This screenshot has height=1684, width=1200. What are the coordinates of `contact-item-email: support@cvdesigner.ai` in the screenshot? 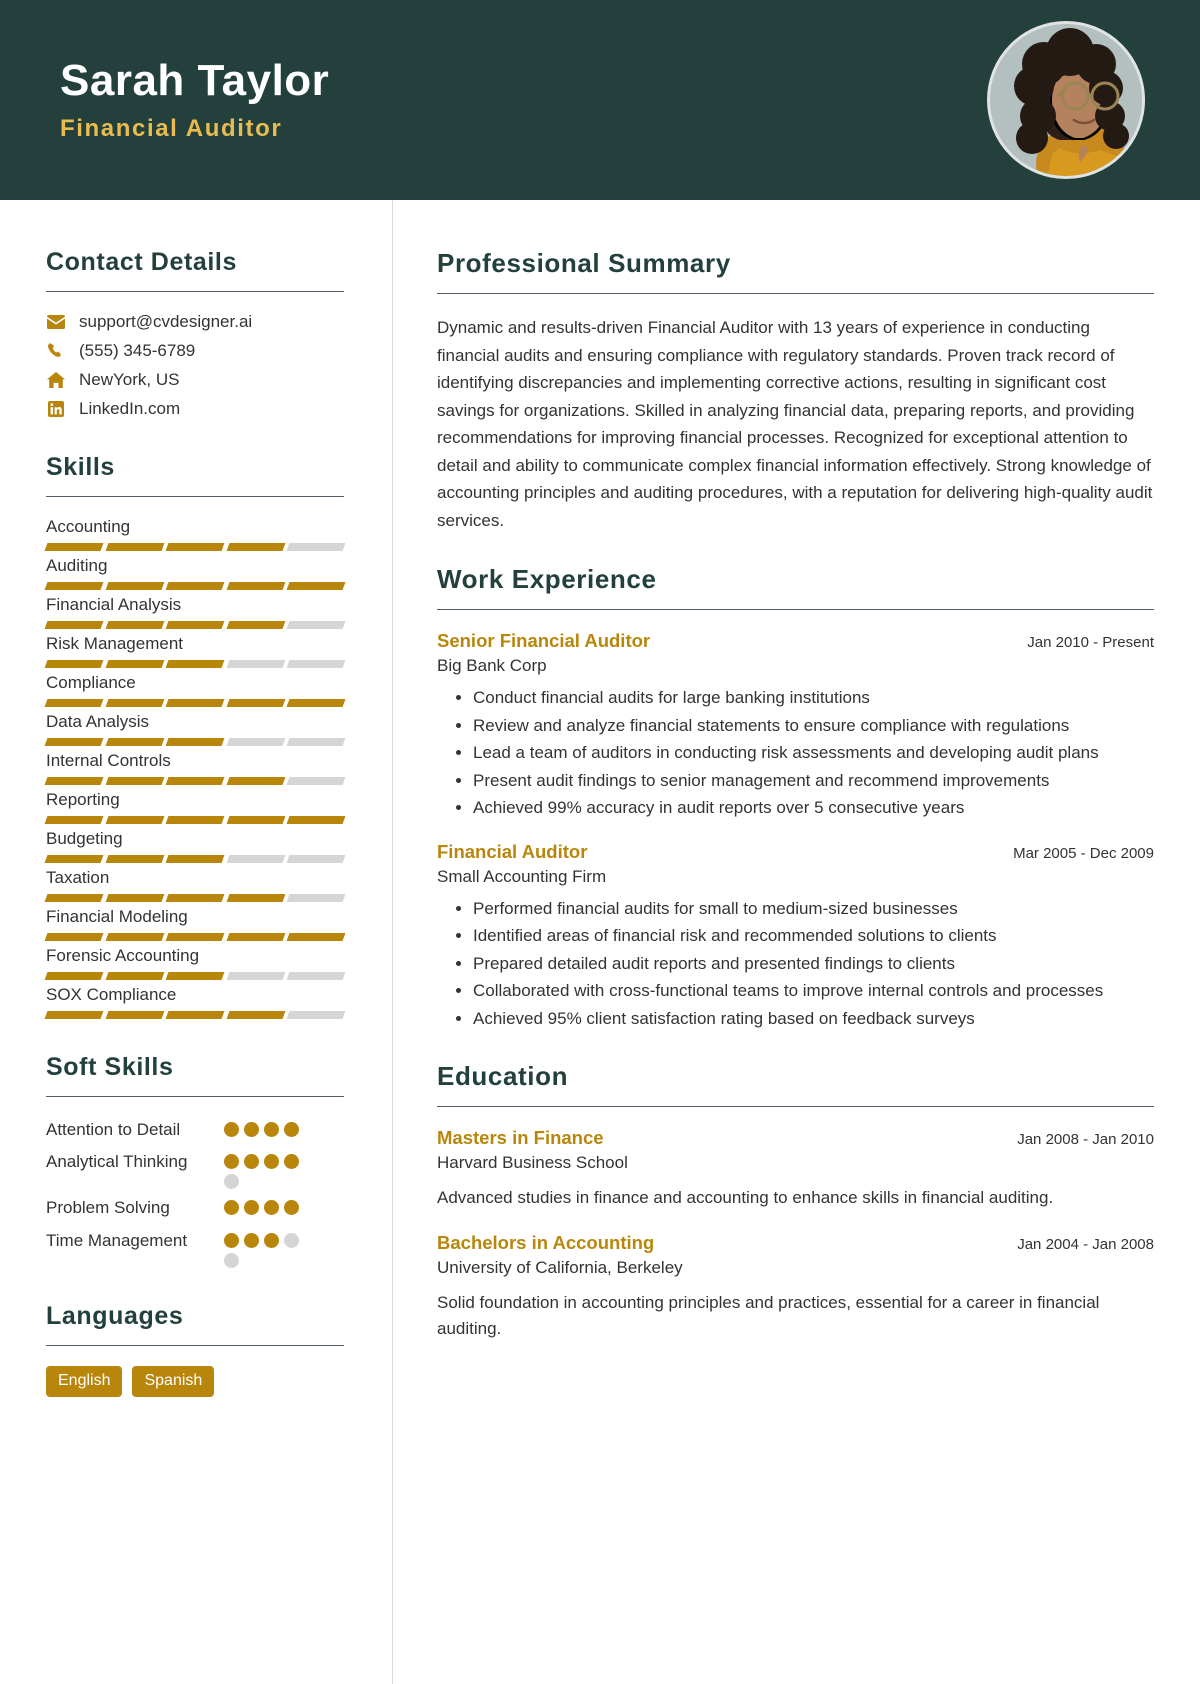 It's located at (195, 322).